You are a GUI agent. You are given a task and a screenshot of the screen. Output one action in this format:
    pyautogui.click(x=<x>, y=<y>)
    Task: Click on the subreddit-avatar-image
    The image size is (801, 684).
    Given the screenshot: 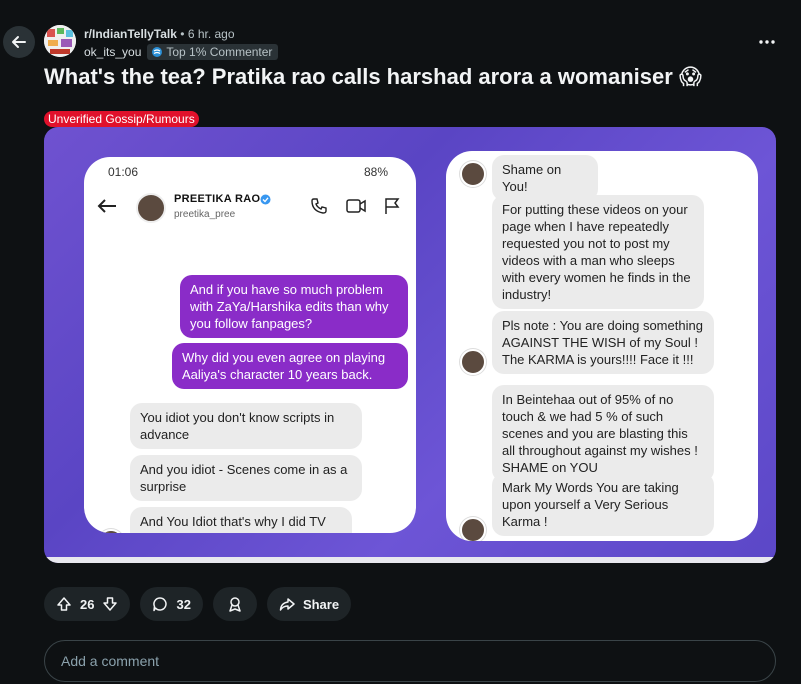 What is the action you would take?
    pyautogui.click(x=60, y=41)
    